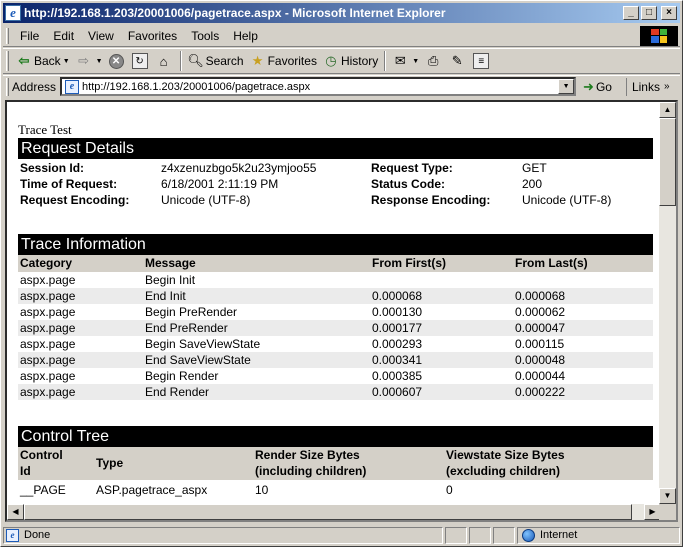 Image resolution: width=683 pixels, height=547 pixels. I want to click on cell-message: End Init, so click(165, 296).